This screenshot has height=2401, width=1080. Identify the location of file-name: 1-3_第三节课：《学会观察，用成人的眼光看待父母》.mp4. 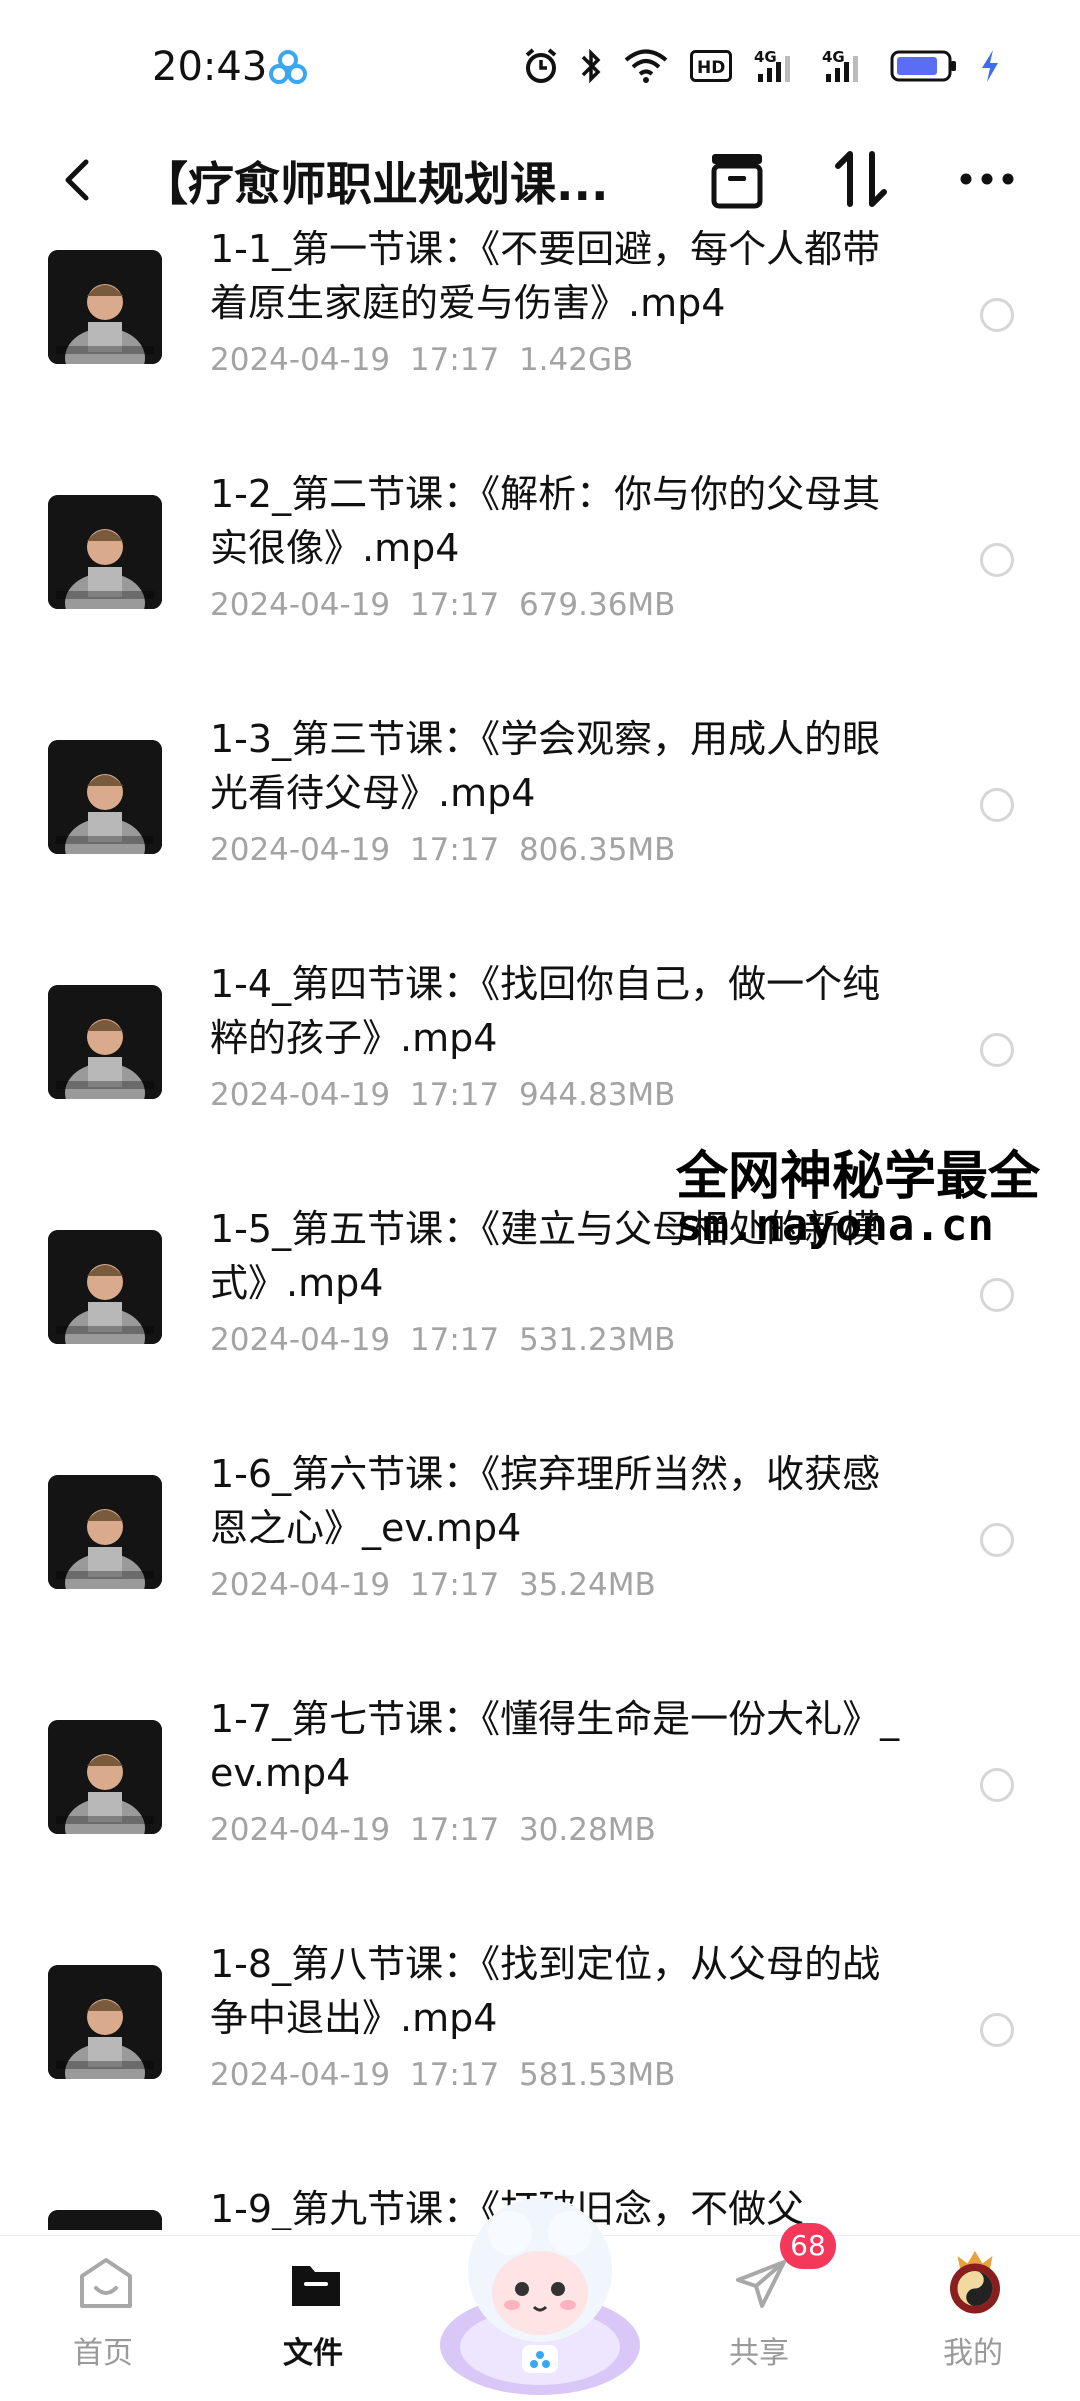
(545, 766).